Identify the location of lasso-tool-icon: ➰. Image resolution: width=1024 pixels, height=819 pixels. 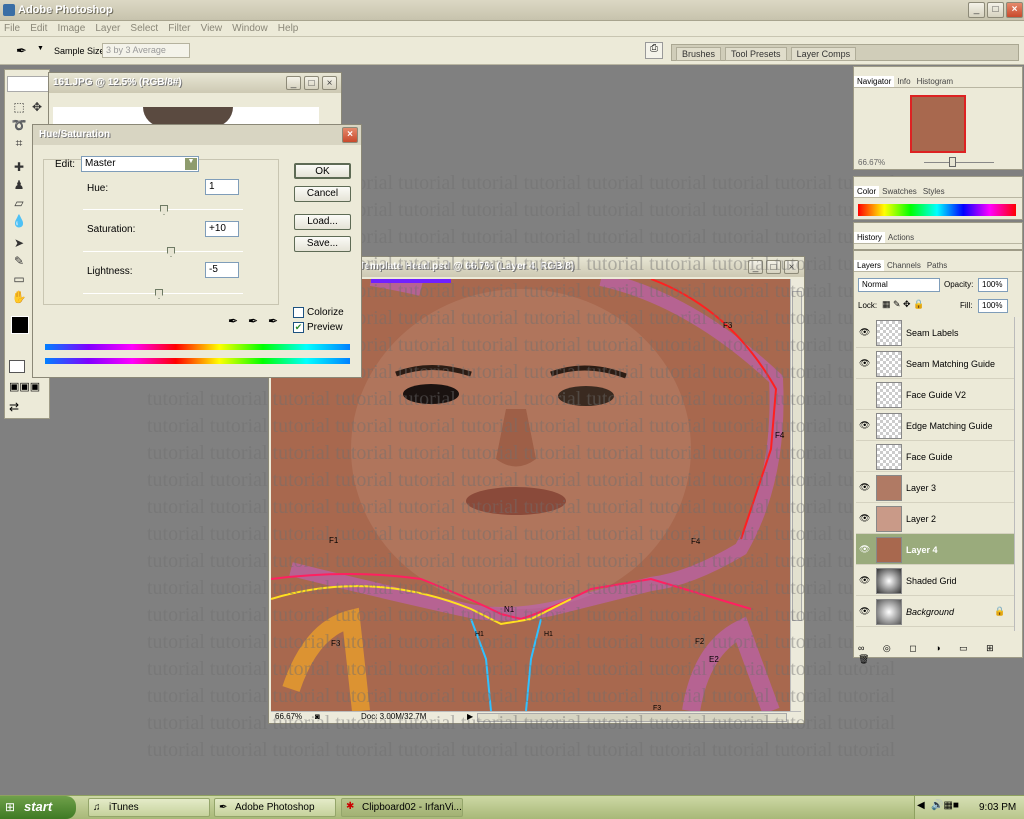
(19, 125).